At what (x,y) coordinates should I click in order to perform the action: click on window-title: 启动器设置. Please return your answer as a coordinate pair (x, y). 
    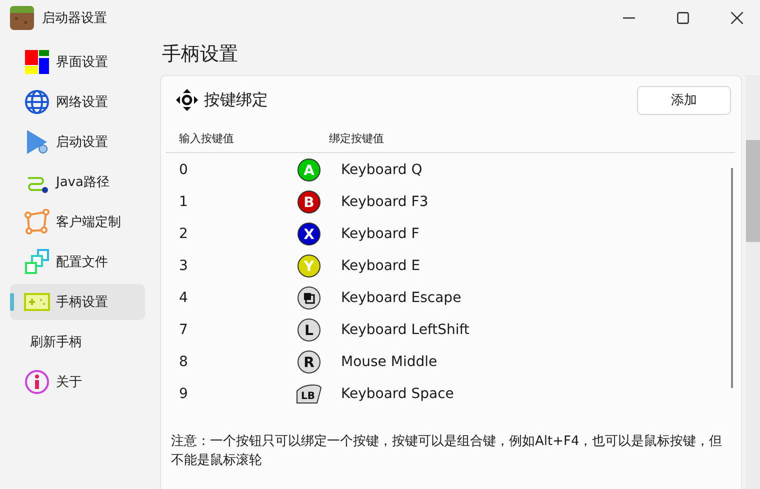
    Looking at the image, I should click on (75, 18).